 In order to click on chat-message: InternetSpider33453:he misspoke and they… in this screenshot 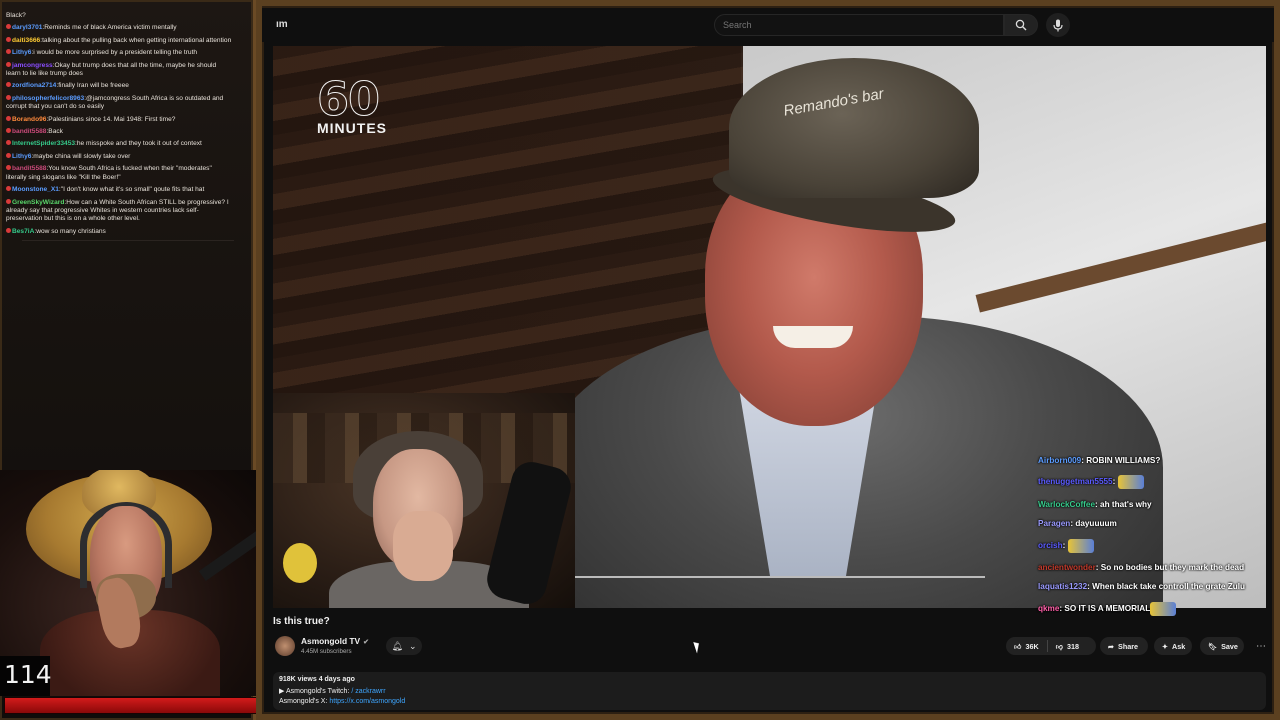, I will do `click(119, 144)`.